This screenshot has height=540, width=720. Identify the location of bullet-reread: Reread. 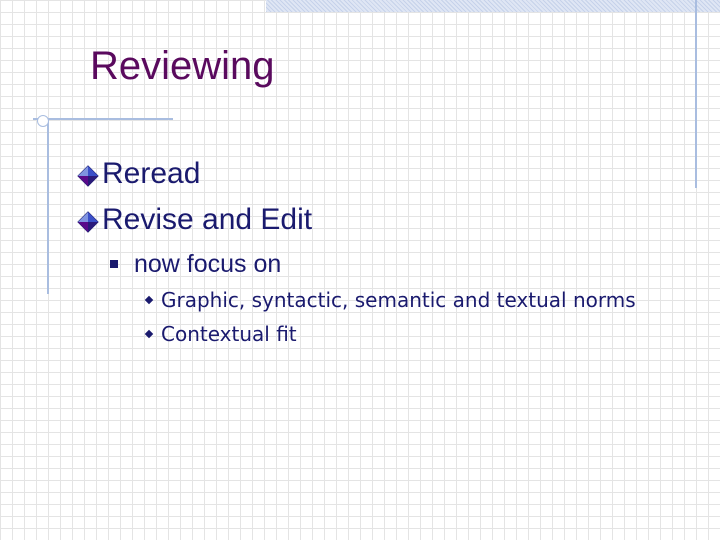
(138, 174).